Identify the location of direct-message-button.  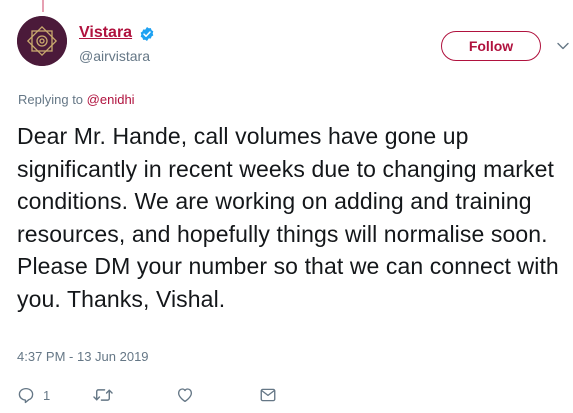
(268, 395).